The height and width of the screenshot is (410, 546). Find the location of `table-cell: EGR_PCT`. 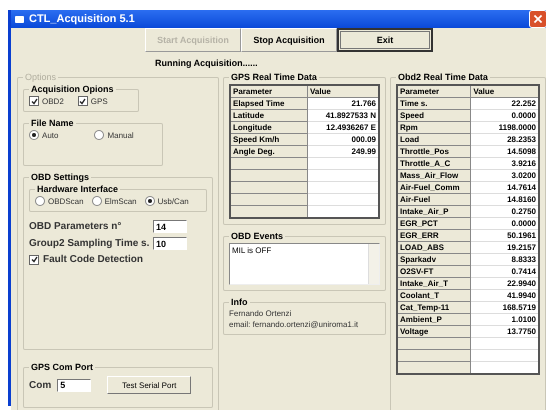

table-cell: EGR_PCT is located at coordinates (434, 224).